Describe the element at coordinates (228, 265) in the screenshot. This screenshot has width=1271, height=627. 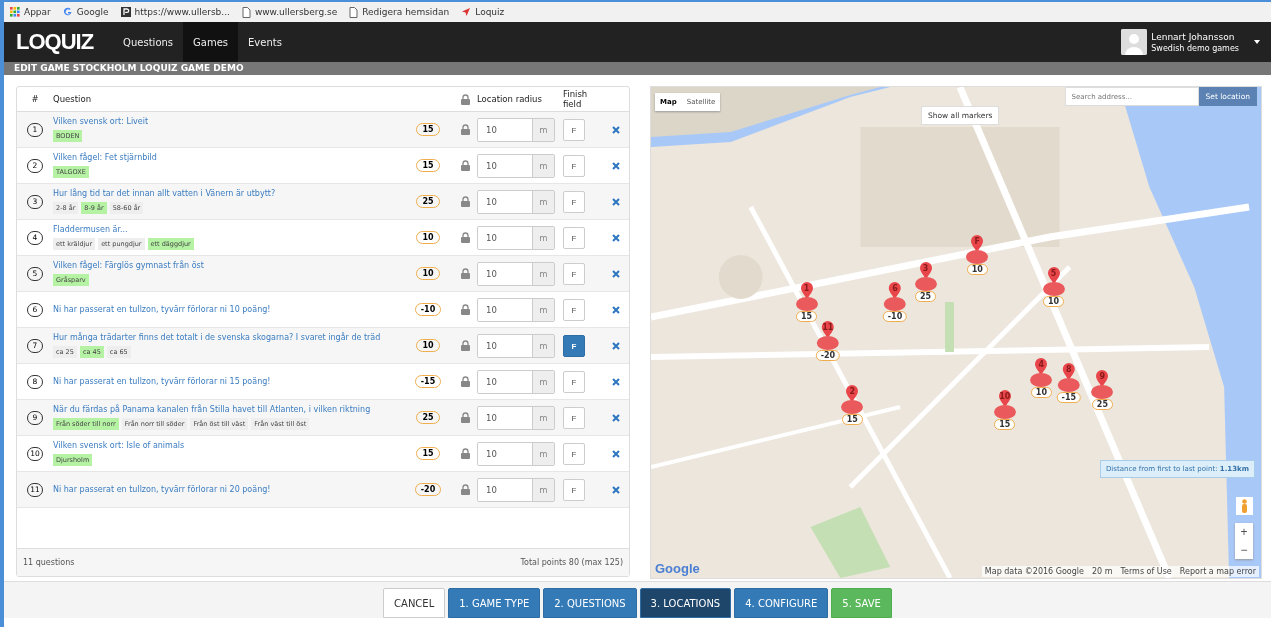
I see `question-link: Vilken fågel: Färglös gymnast från öst` at that location.